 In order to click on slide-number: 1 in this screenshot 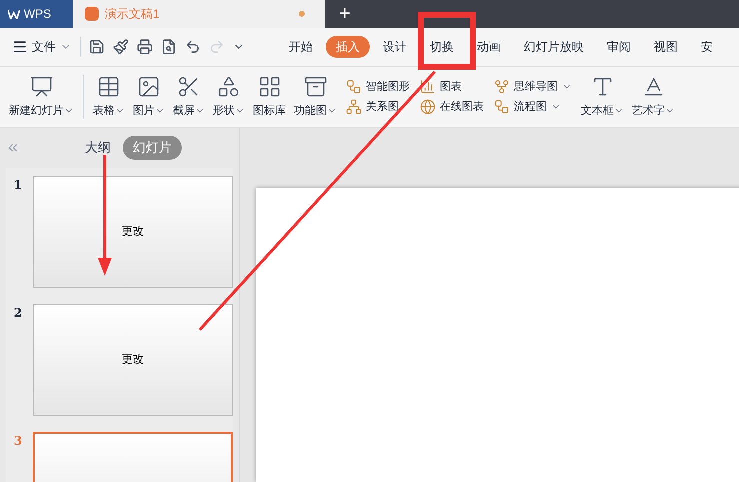, I will do `click(19, 185)`.